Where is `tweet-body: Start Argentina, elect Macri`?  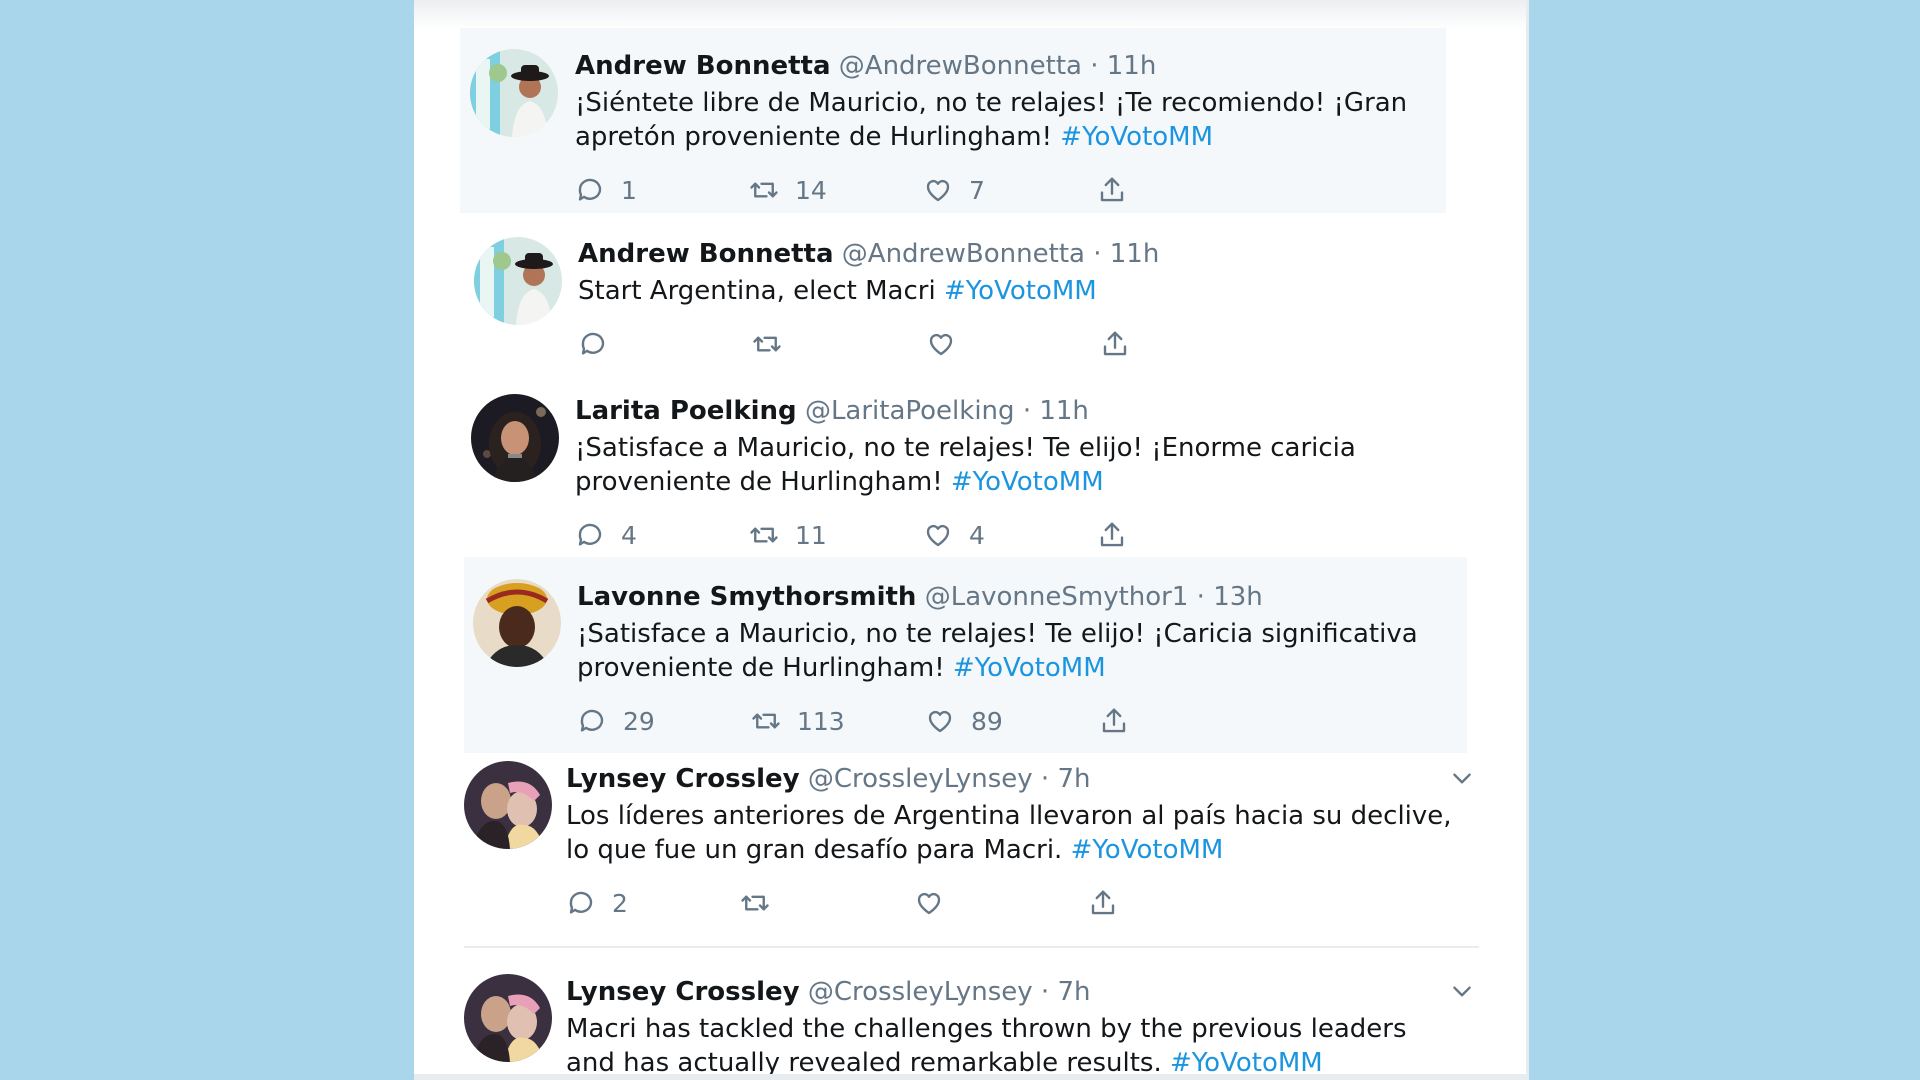 tweet-body: Start Argentina, elect Macri is located at coordinates (757, 291).